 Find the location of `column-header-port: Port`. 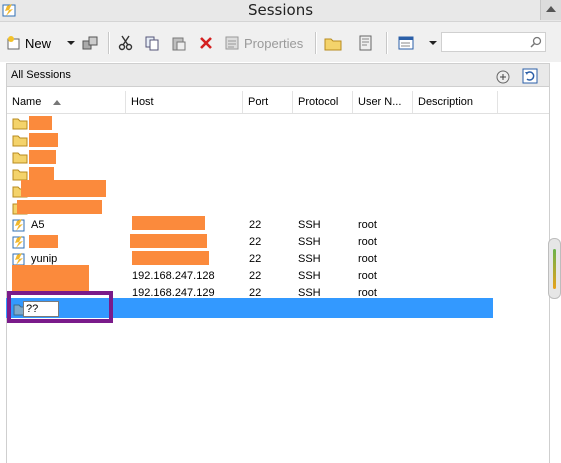

column-header-port: Port is located at coordinates (268, 102).